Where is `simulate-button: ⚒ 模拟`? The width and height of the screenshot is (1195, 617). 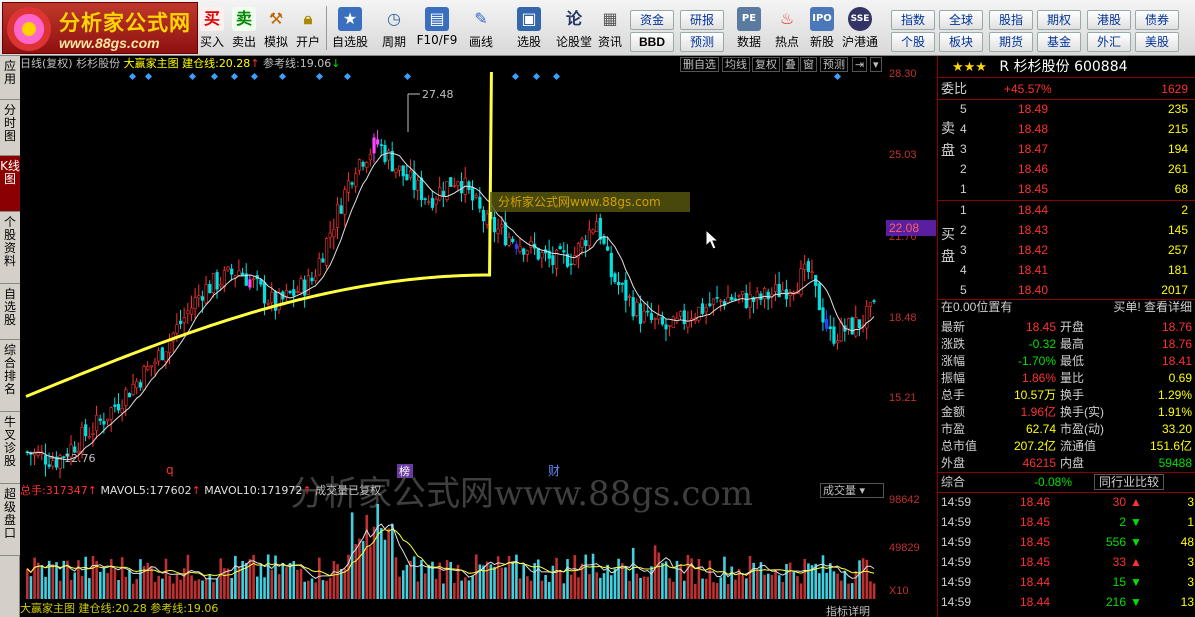 simulate-button: ⚒ 模拟 is located at coordinates (276, 28).